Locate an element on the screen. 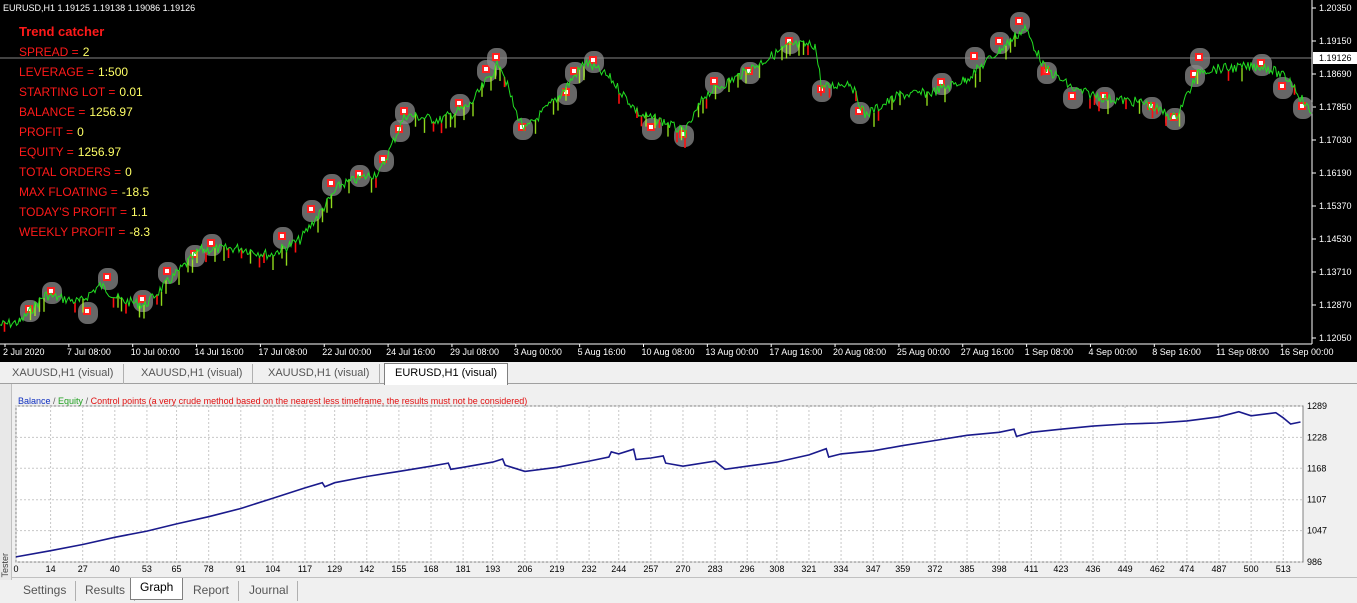  time-axis-label: 17 Jul 08:00 is located at coordinates (282, 352).